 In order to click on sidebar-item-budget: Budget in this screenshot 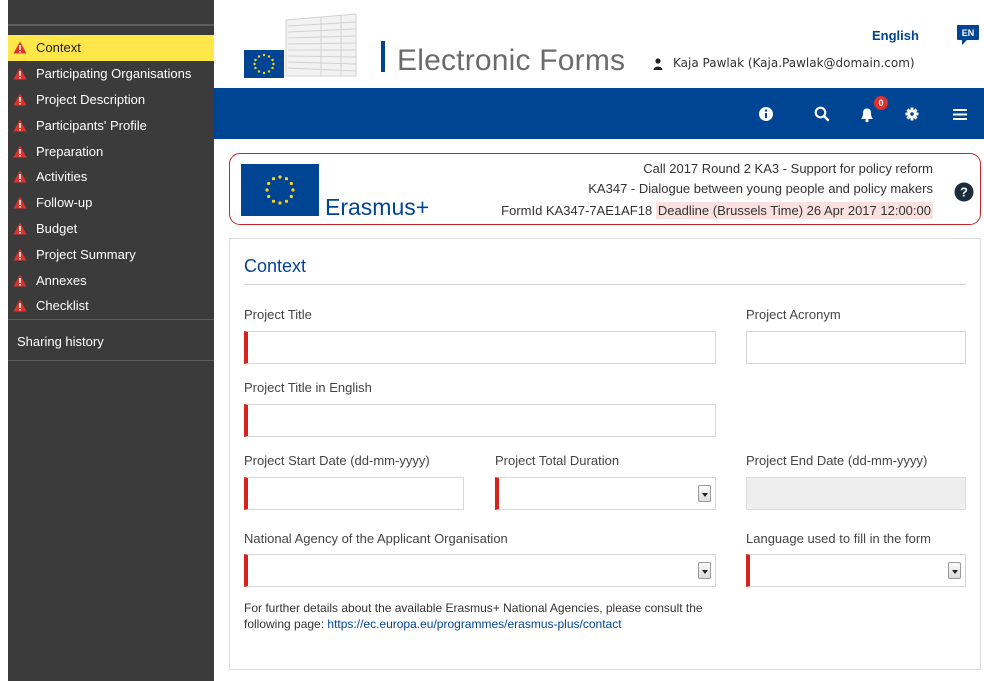, I will do `click(111, 229)`.